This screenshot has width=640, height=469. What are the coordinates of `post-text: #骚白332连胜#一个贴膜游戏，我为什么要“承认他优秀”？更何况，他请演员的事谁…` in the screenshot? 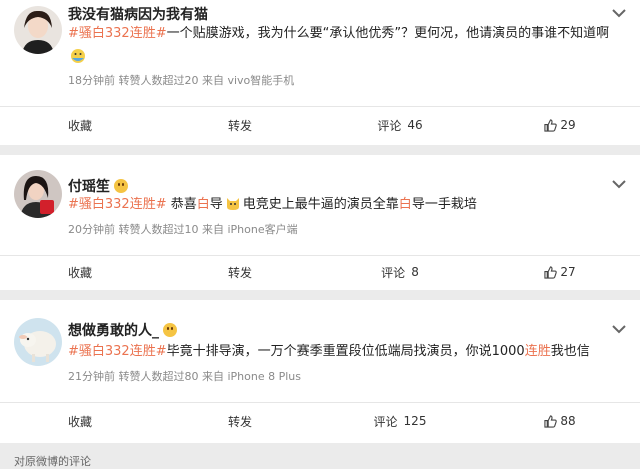 It's located at (339, 33).